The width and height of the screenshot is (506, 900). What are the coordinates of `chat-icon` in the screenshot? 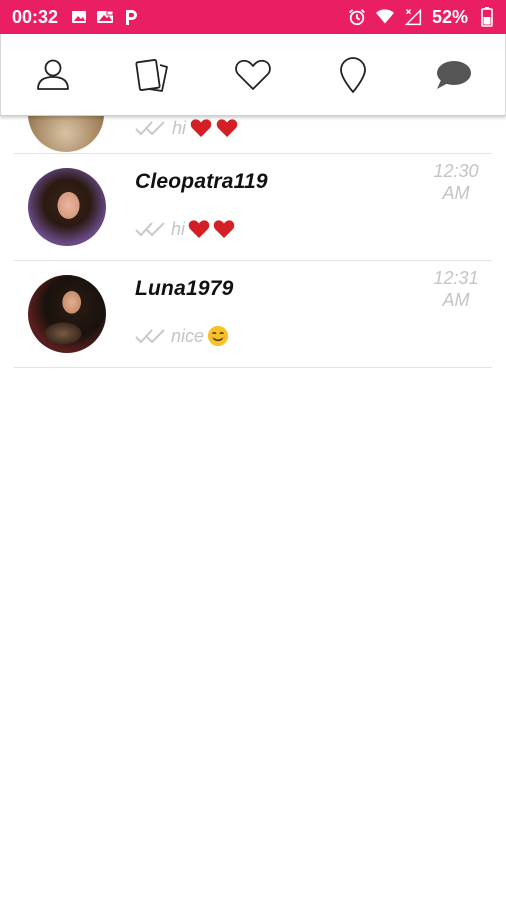 It's located at (454, 74).